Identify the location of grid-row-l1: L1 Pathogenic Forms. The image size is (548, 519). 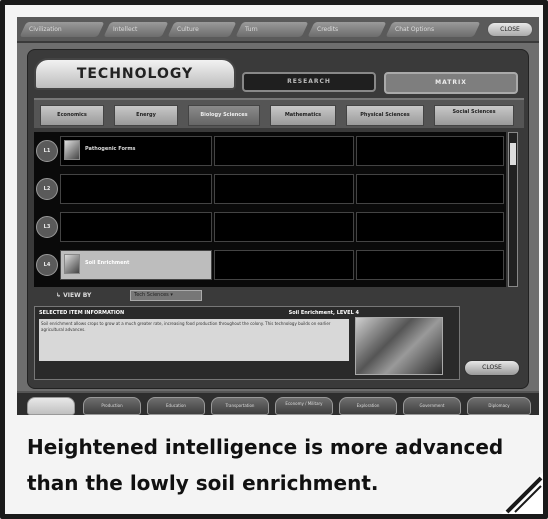
(270, 150).